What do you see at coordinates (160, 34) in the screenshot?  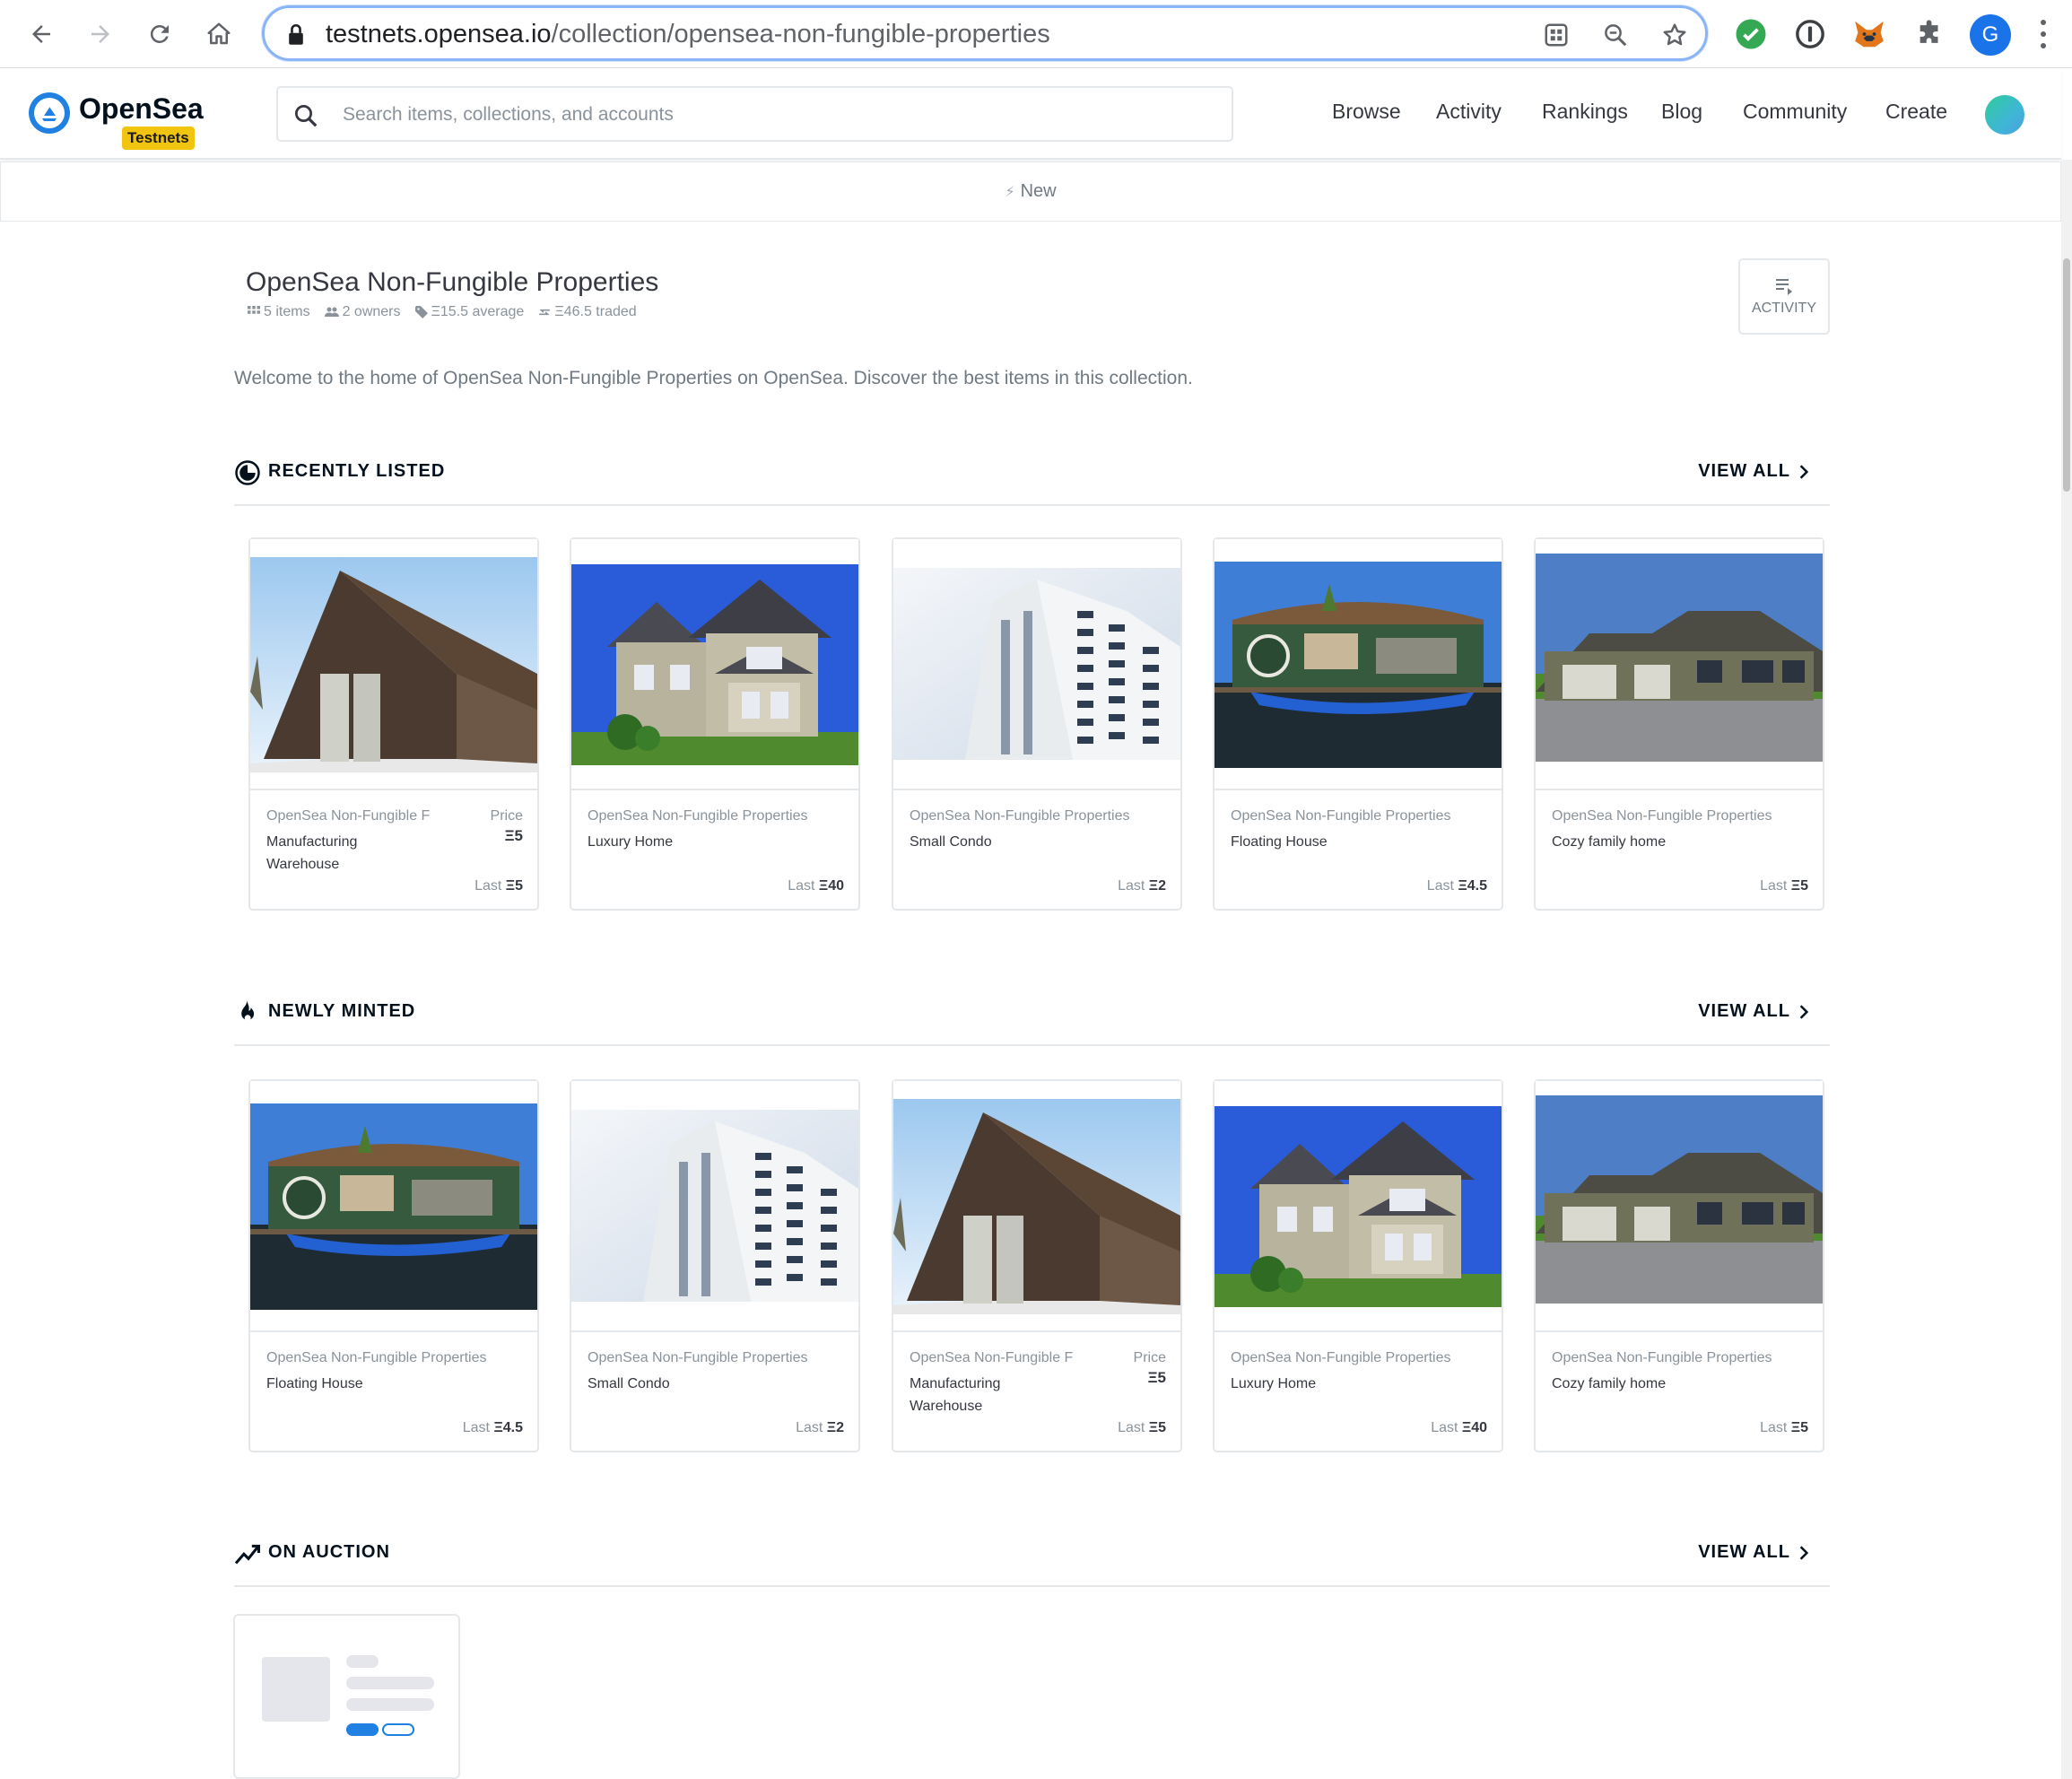 I see `reload-button` at bounding box center [160, 34].